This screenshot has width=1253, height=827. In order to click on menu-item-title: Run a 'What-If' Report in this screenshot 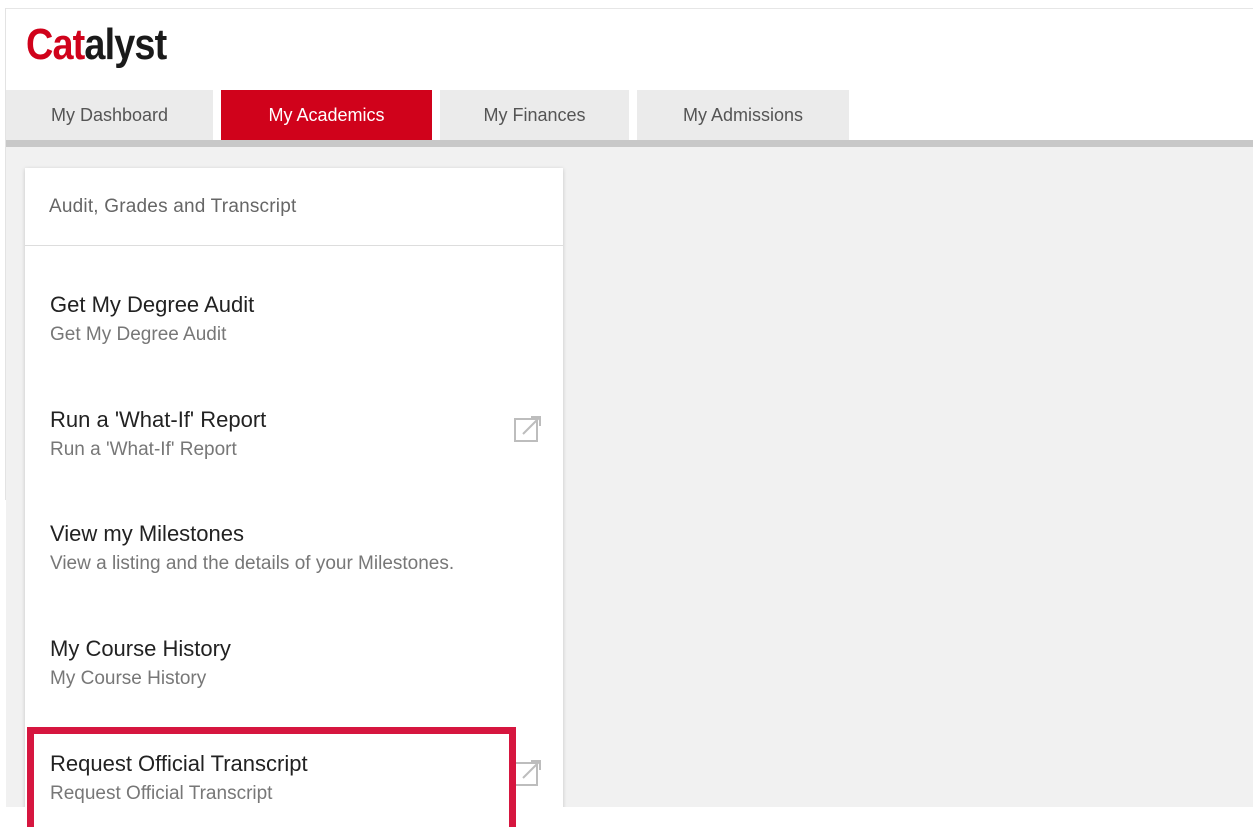, I will do `click(158, 419)`.